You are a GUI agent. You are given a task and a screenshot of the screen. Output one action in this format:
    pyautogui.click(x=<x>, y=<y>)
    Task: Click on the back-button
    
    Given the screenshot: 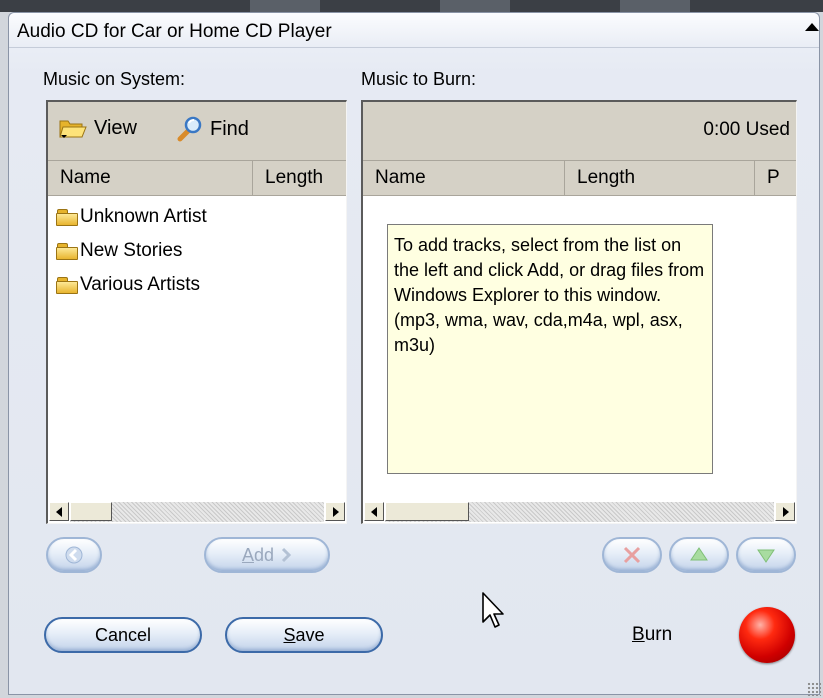 What is the action you would take?
    pyautogui.click(x=74, y=555)
    